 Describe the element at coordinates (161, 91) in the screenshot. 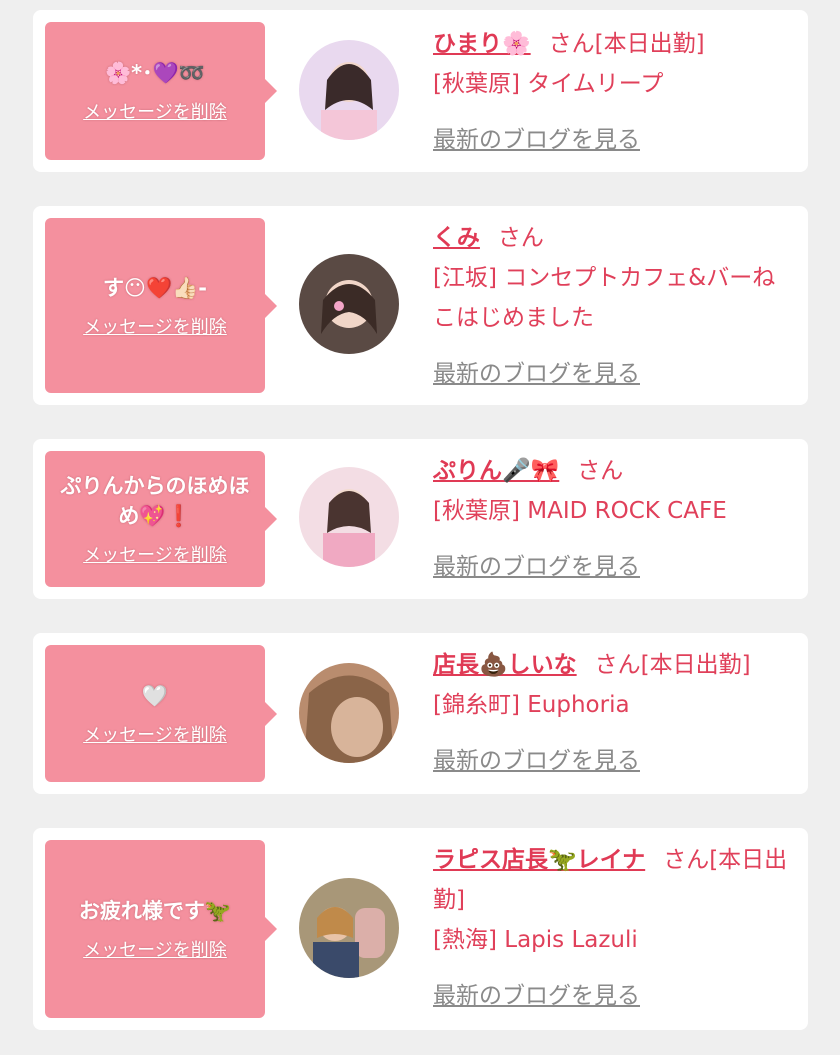

I see `message-bubble: 🌸*･💜➿ メッセージを削除` at that location.